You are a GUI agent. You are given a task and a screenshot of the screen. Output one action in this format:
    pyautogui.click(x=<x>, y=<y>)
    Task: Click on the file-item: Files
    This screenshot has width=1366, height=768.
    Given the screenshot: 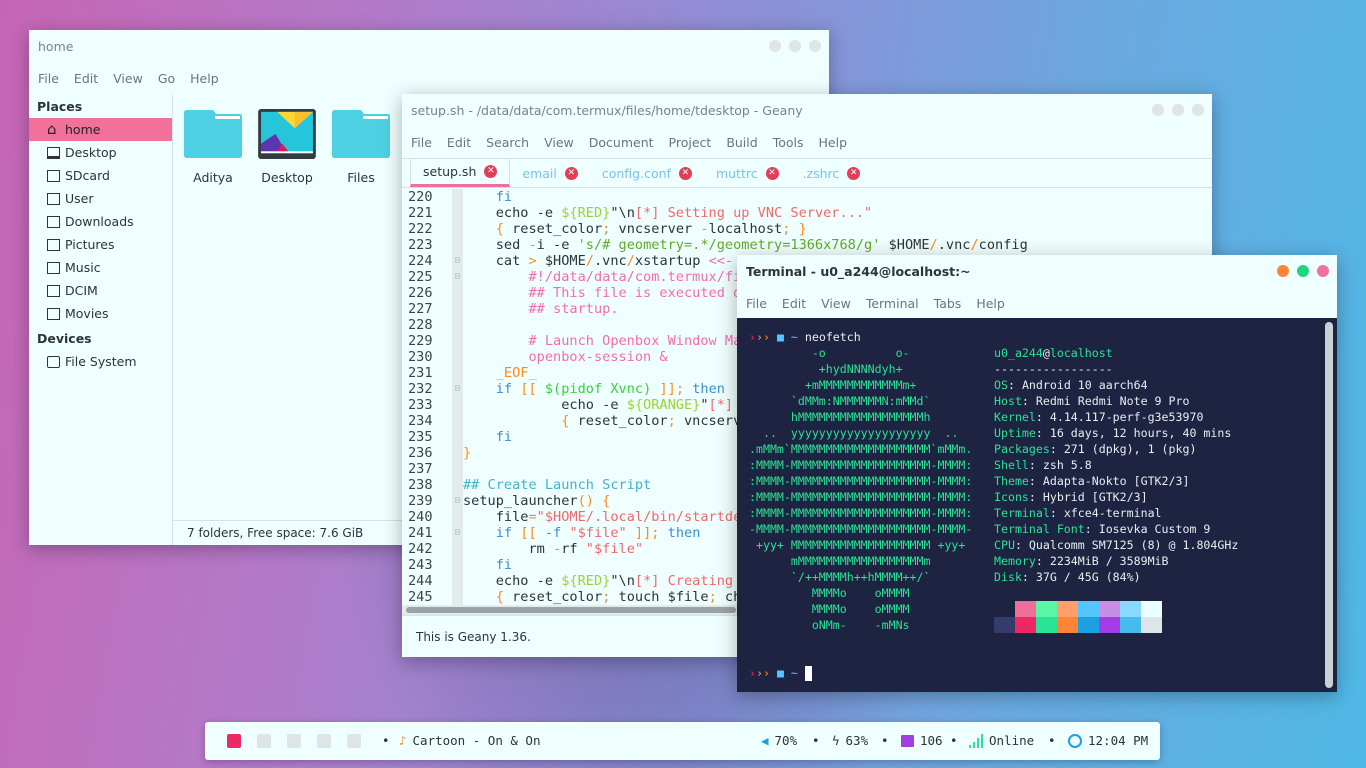 What is the action you would take?
    pyautogui.click(x=361, y=147)
    